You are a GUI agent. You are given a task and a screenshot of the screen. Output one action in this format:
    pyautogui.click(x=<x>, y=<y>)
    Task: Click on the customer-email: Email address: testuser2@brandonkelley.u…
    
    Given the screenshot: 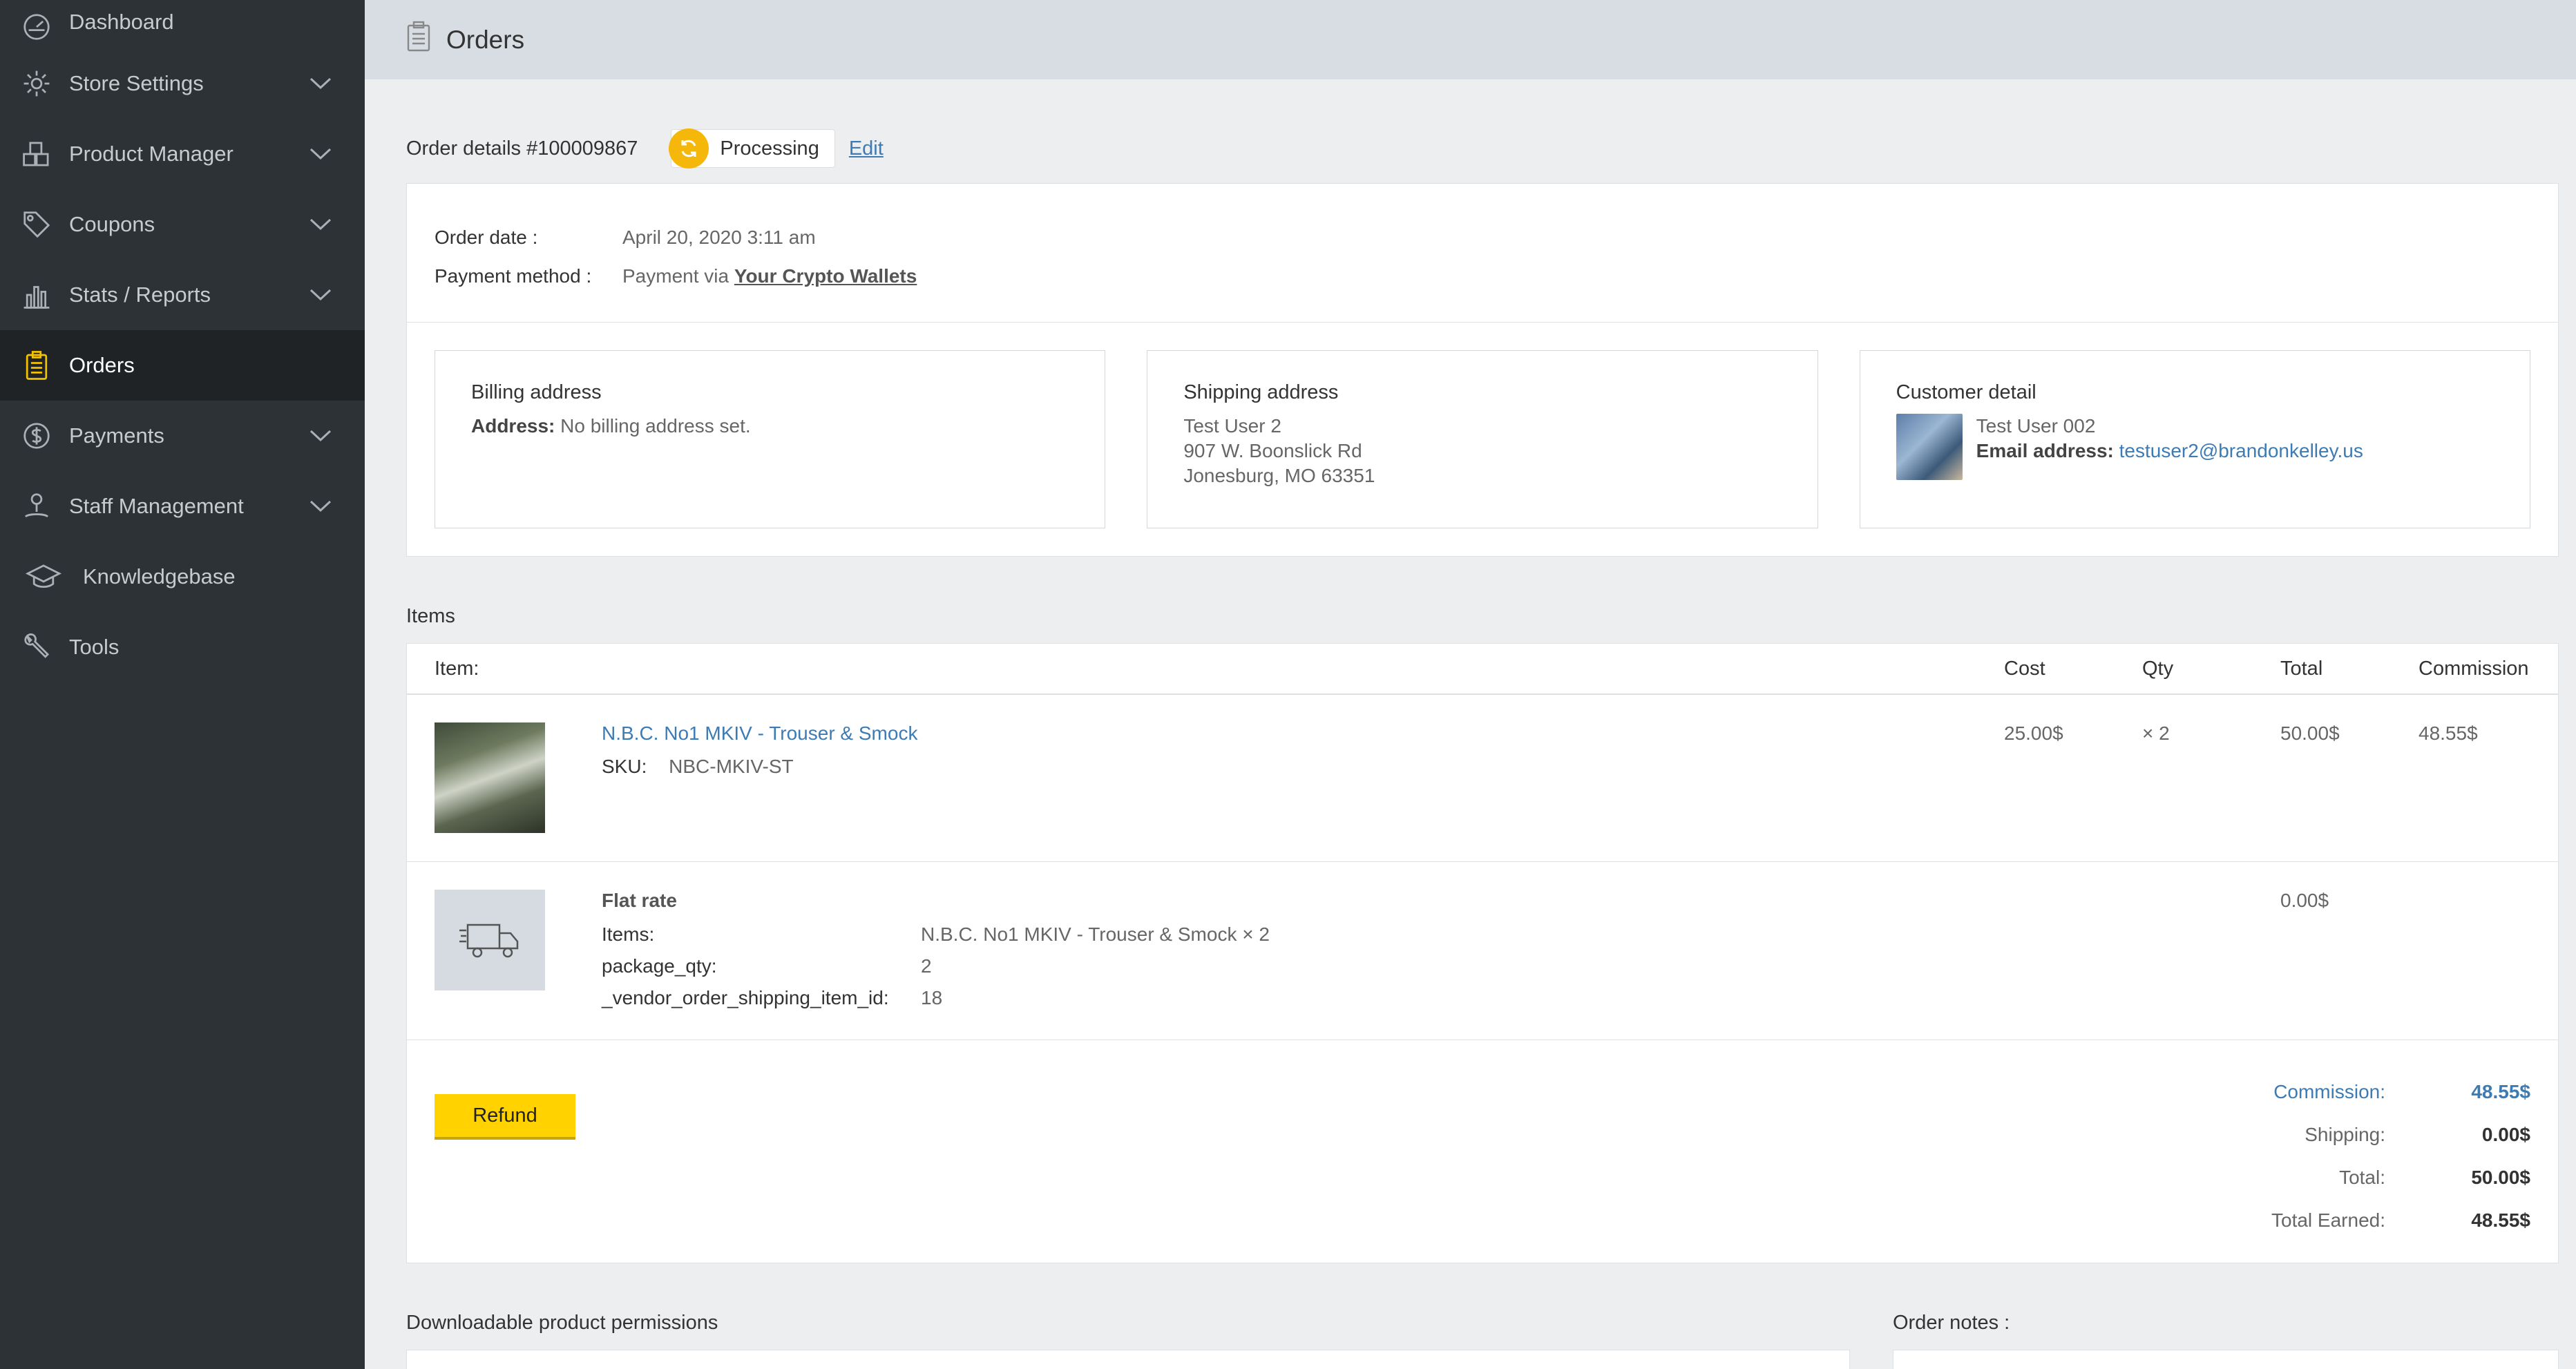 What is the action you would take?
    pyautogui.click(x=2169, y=451)
    